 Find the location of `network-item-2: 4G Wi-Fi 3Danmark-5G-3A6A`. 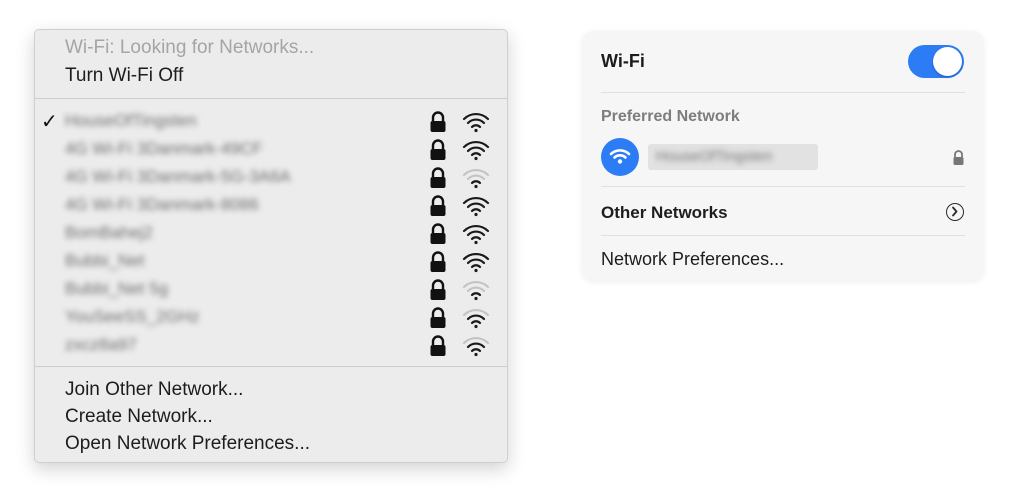

network-item-2: 4G Wi-Fi 3Danmark-5G-3A6A is located at coordinates (271, 177).